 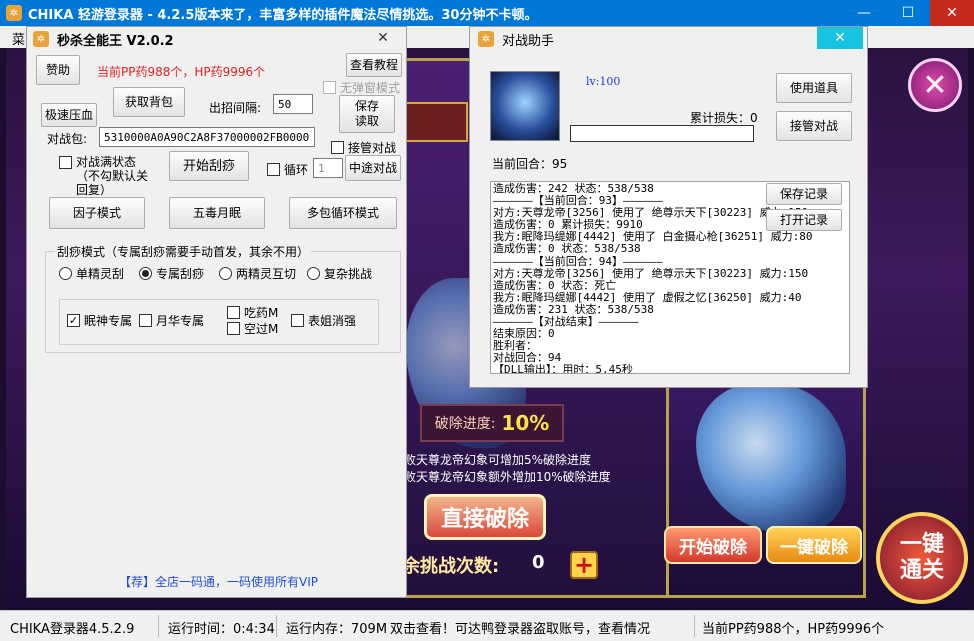 I want to click on loop-label: 循环, so click(x=296, y=170).